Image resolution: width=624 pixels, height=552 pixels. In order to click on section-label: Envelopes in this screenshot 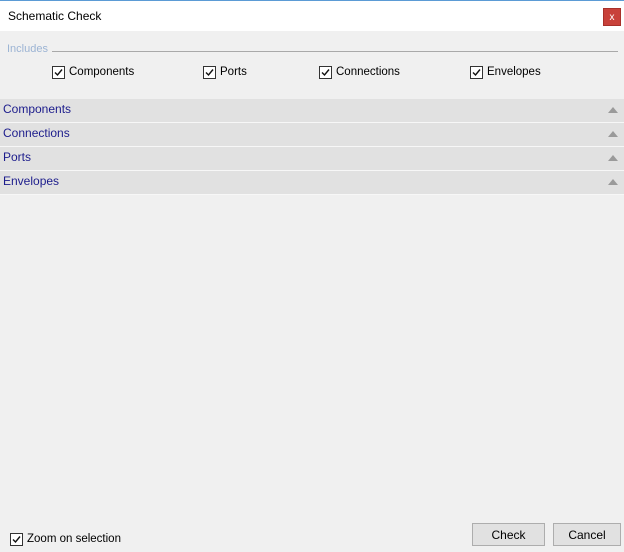, I will do `click(31, 181)`.